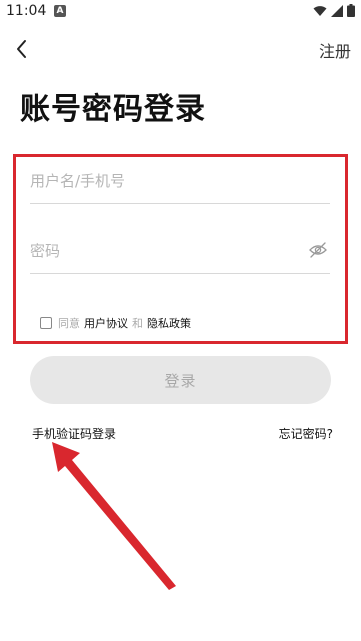  I want to click on agreement-row: 同意 用户协议 和 隐私政策, so click(117, 323).